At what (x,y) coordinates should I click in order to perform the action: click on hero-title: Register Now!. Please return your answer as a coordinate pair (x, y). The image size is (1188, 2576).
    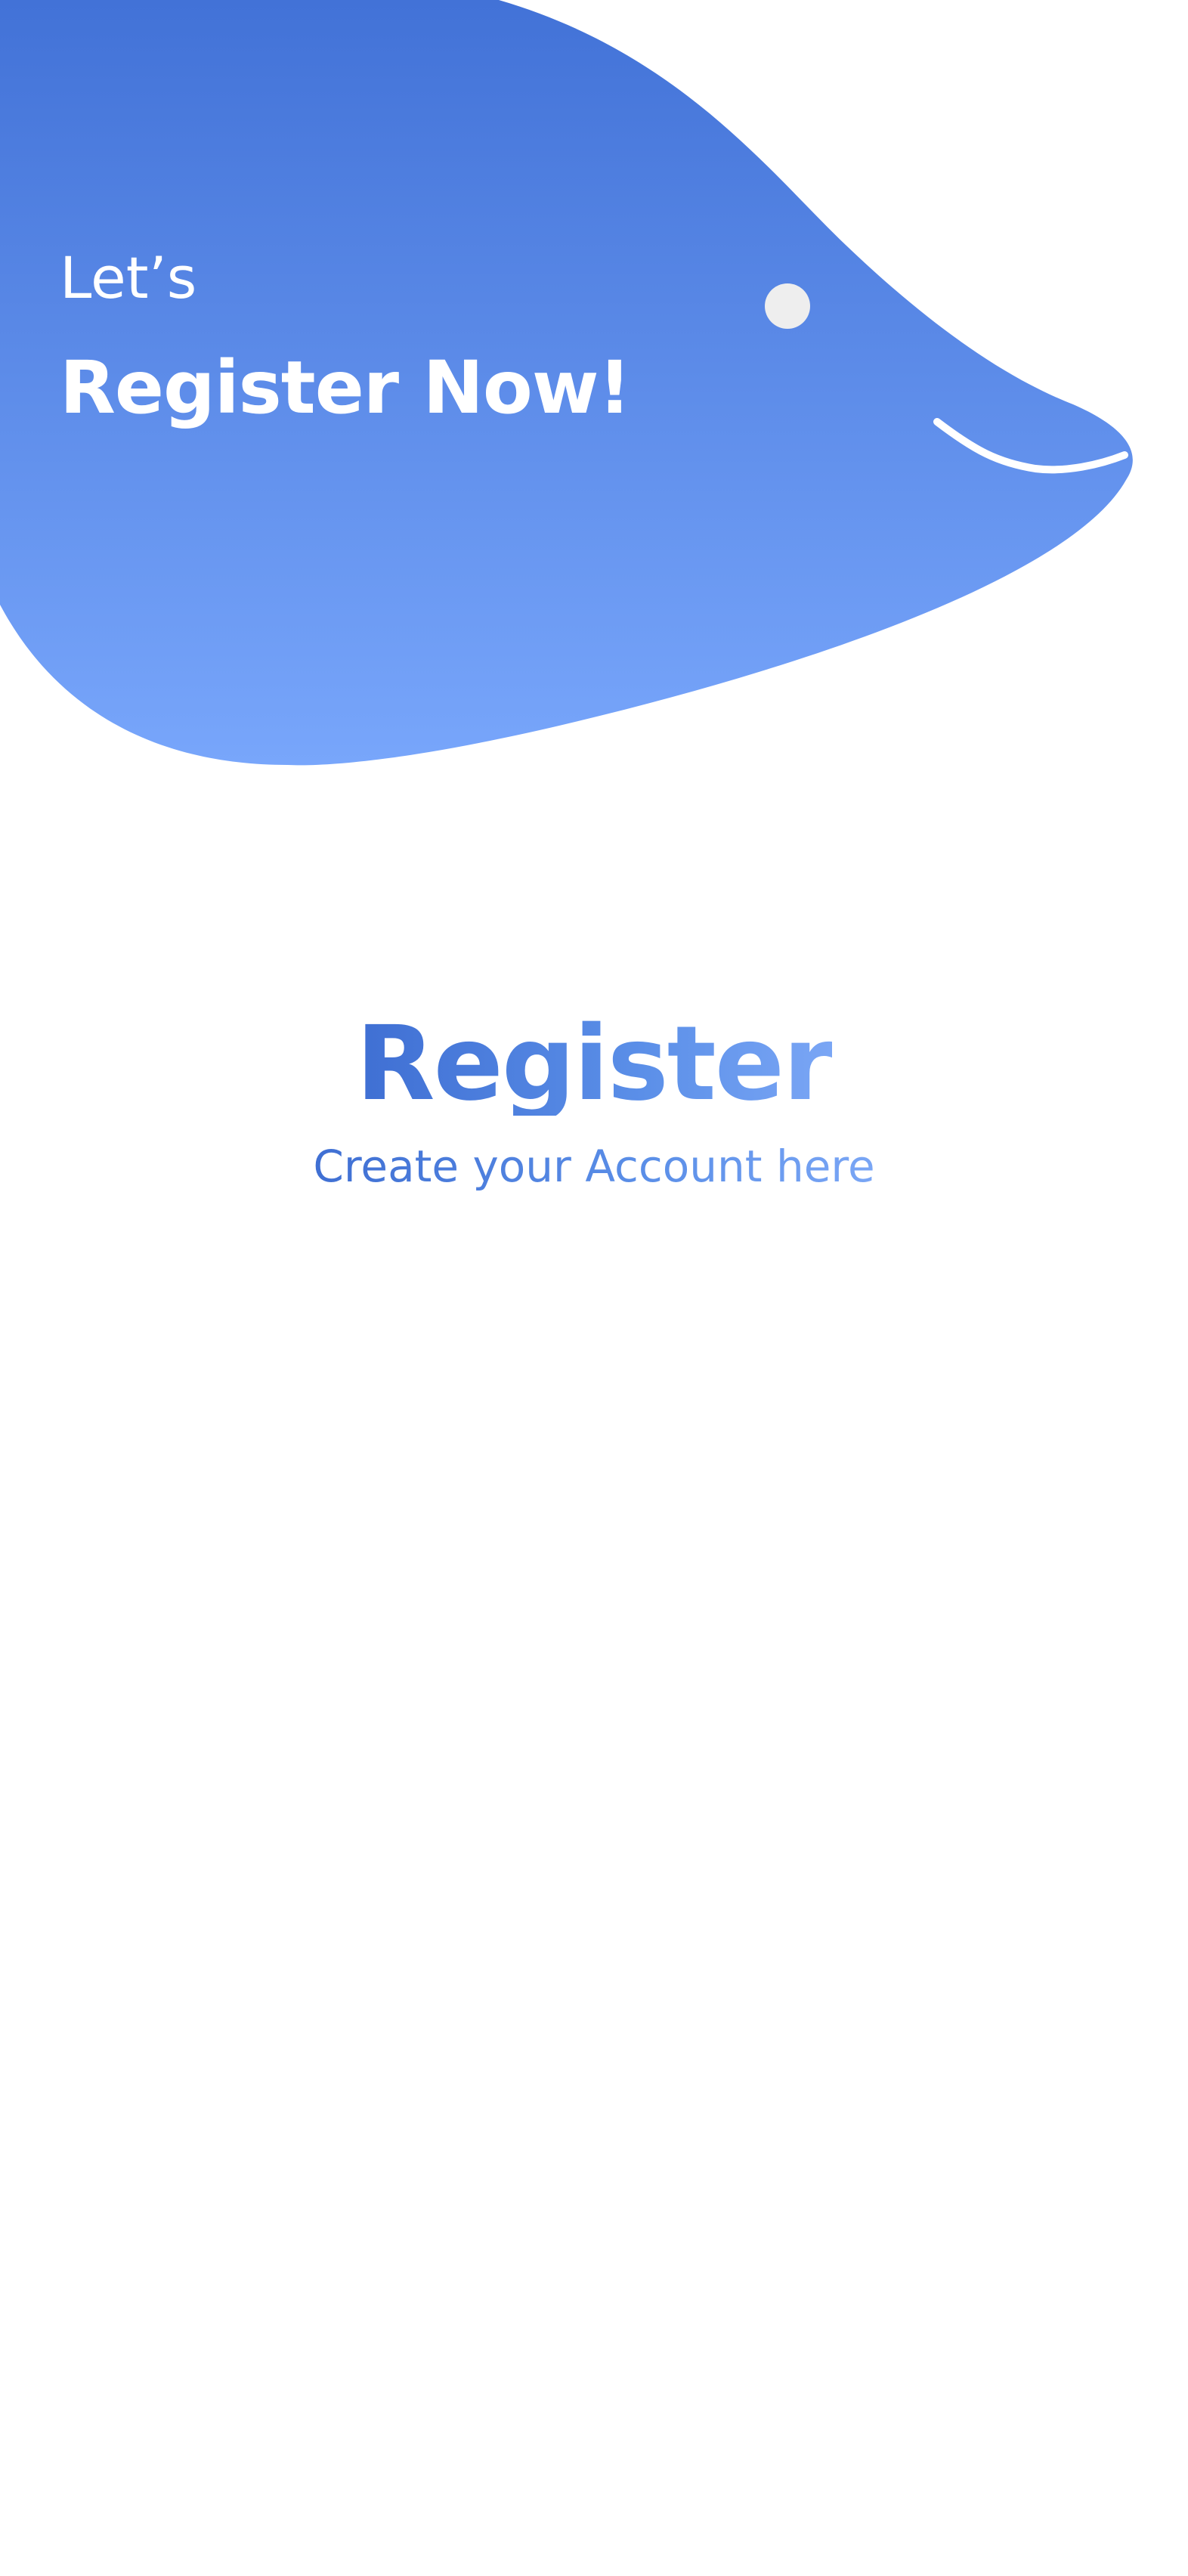
    Looking at the image, I should click on (346, 387).